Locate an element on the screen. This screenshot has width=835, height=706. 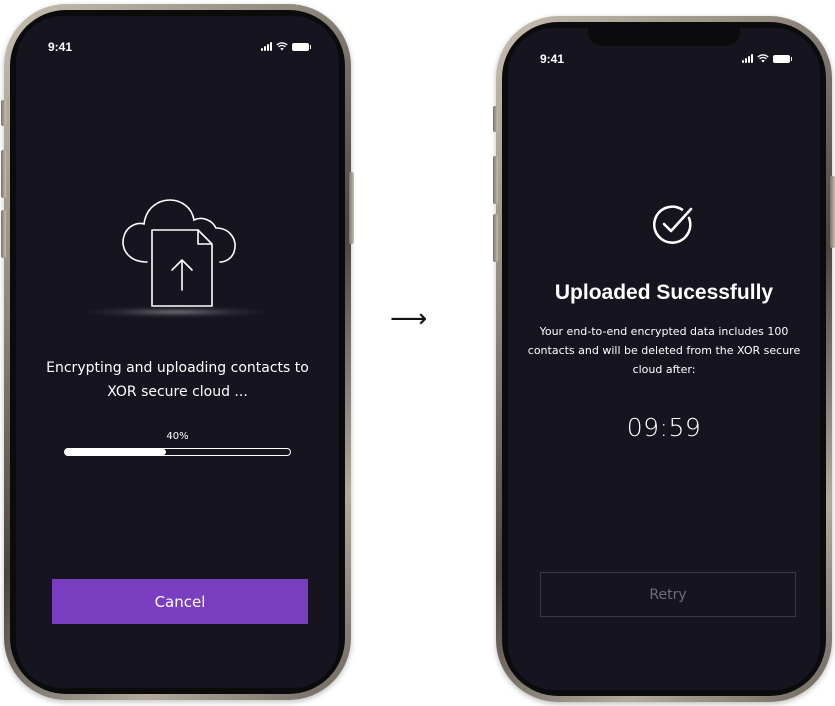
success-title: Uploaded Sucessfully is located at coordinates (664, 292).